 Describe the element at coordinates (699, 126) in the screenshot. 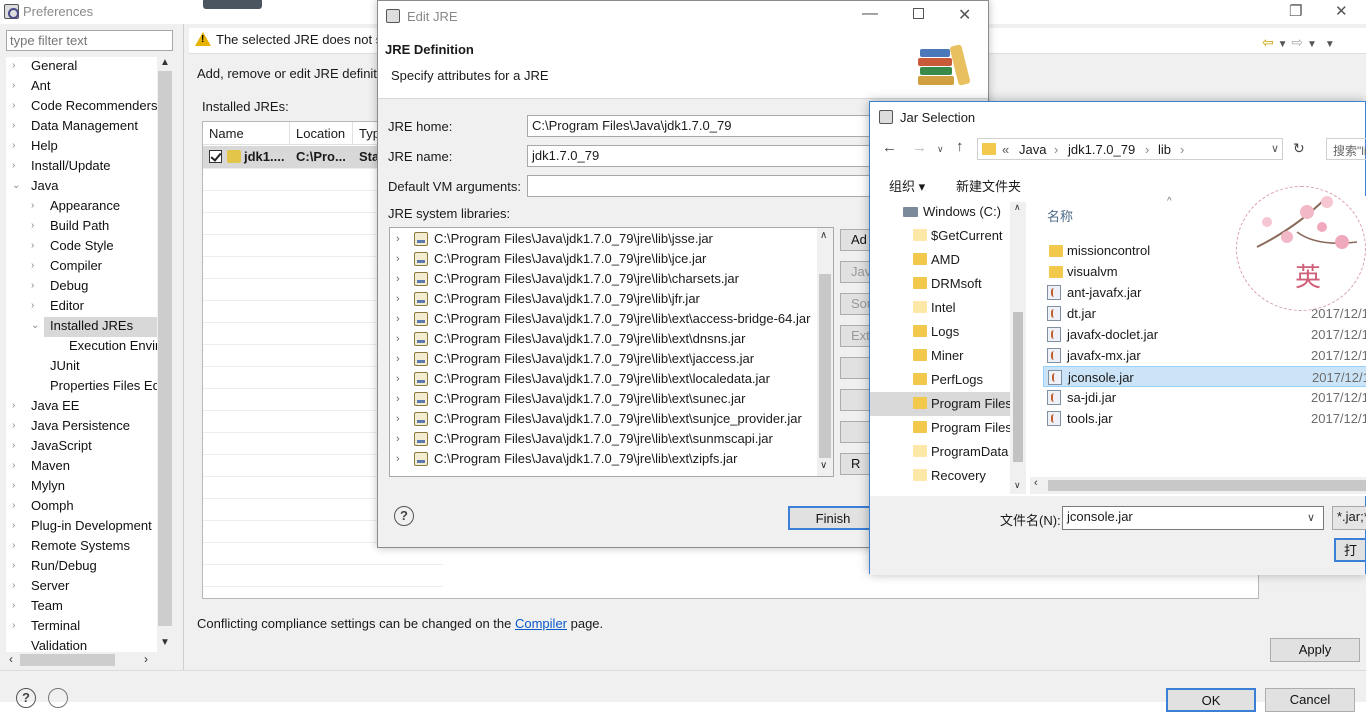

I see `jre-home-input: C:\Program Files\Java\jdk1.7.0_79` at that location.